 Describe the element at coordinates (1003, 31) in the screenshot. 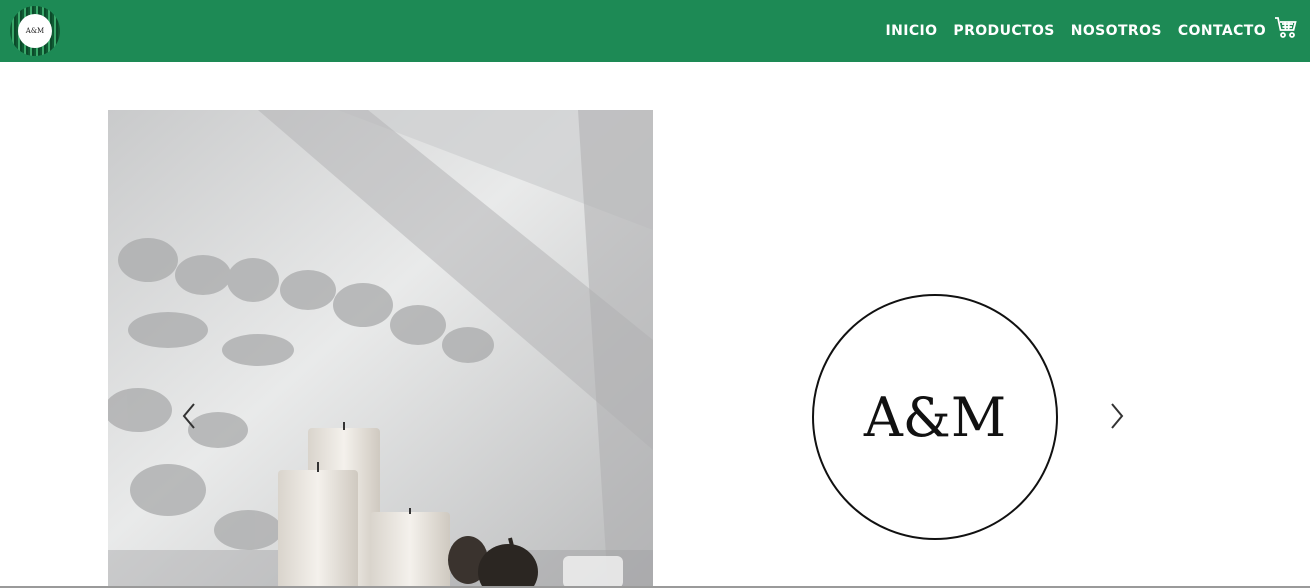

I see `nav-link-productos: PRODUCTOS` at that location.